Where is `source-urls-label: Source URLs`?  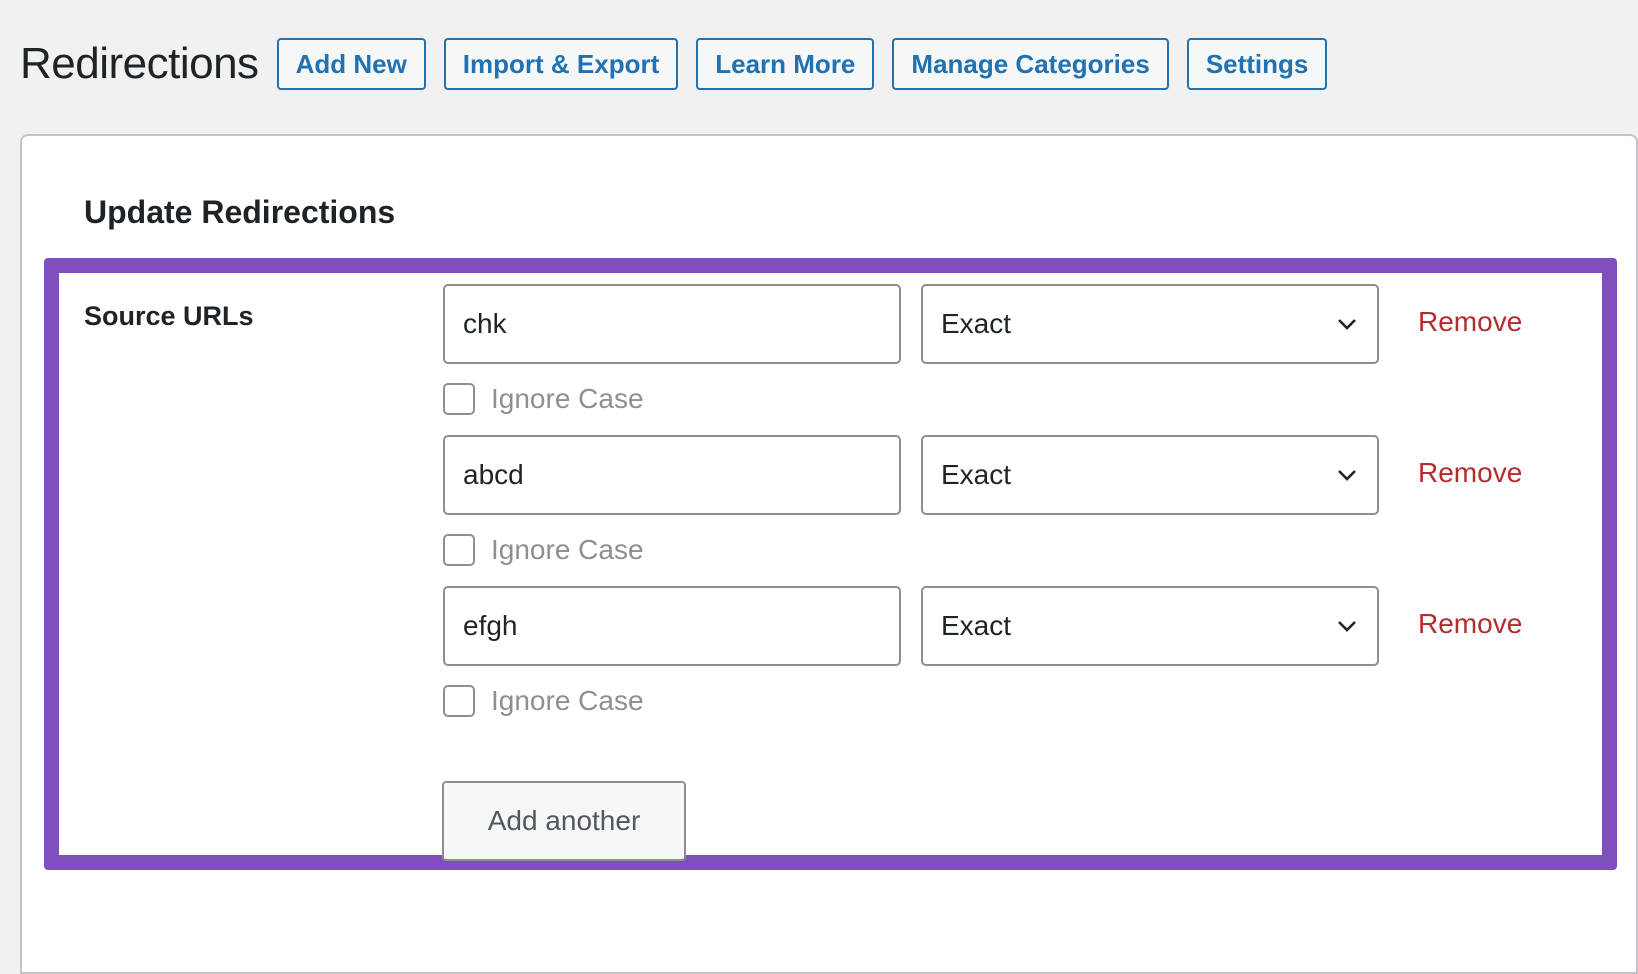 source-urls-label: Source URLs is located at coordinates (169, 316).